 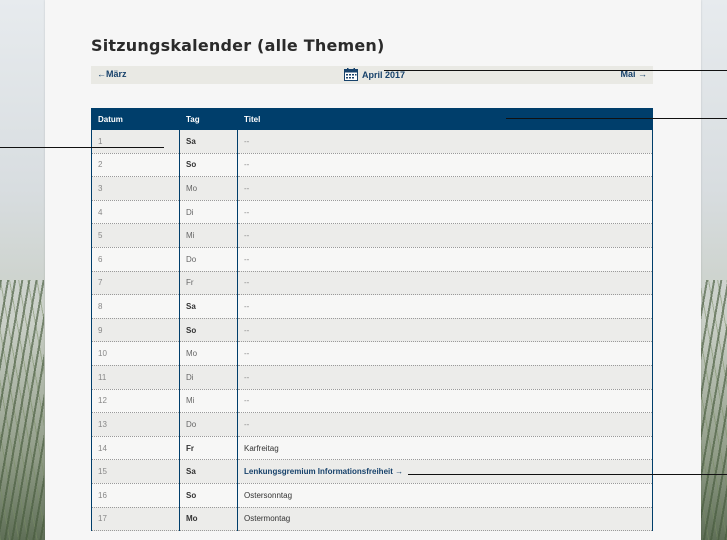 I want to click on cell-date: 15, so click(x=135, y=471).